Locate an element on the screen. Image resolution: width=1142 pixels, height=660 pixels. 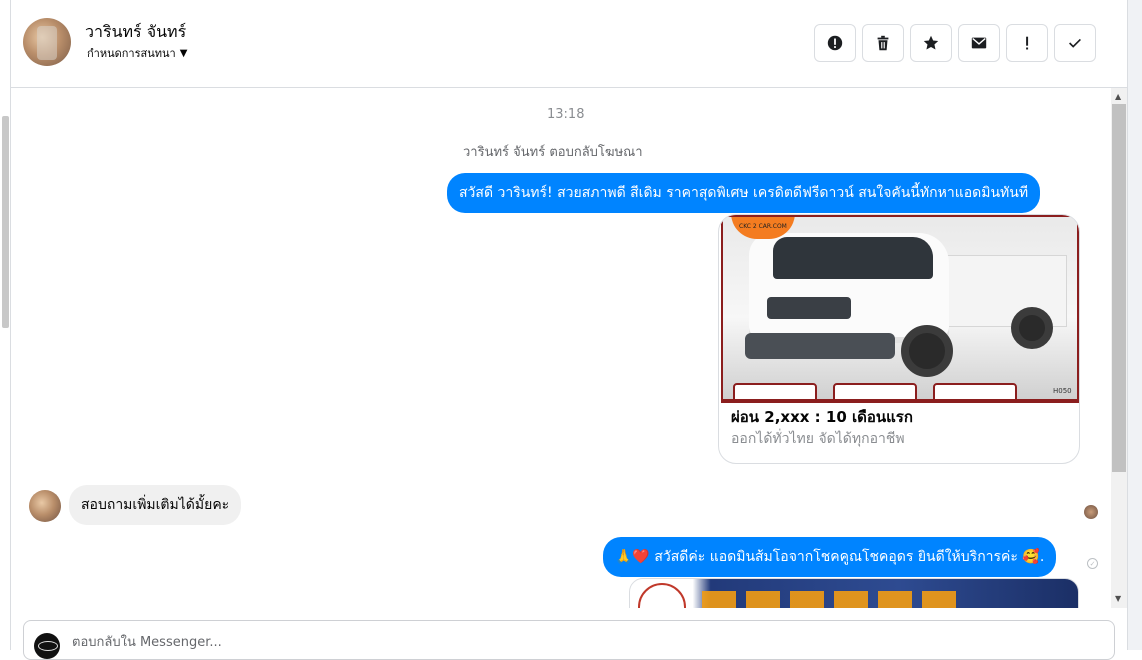
assign-label: กำหนดการสนทนา is located at coordinates (131, 53).